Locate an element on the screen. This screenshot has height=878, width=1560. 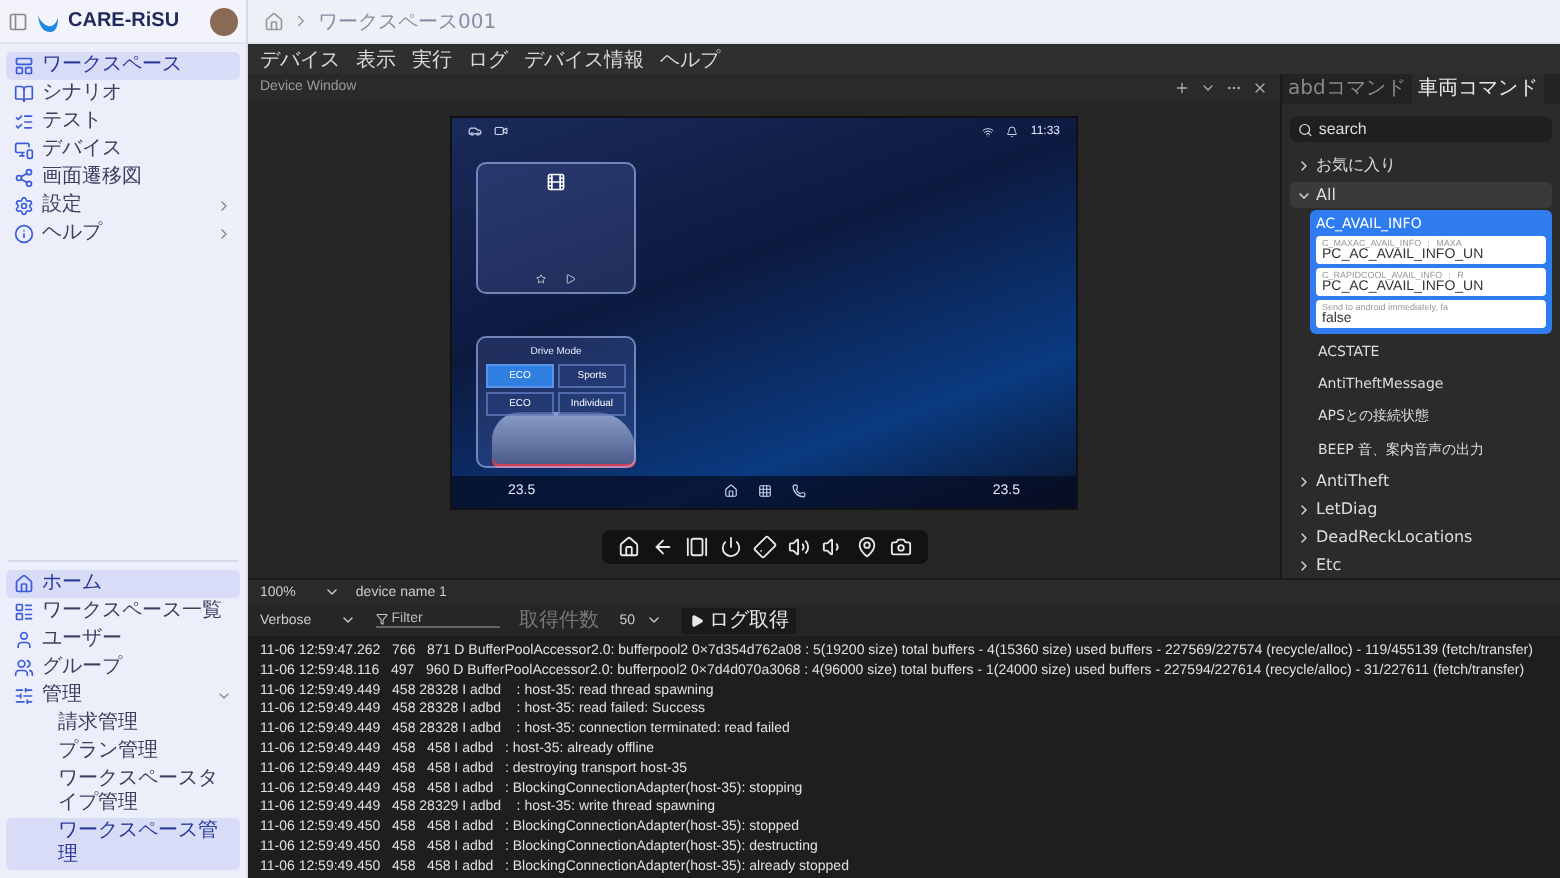
nav-item: 管理 is located at coordinates (123, 696).